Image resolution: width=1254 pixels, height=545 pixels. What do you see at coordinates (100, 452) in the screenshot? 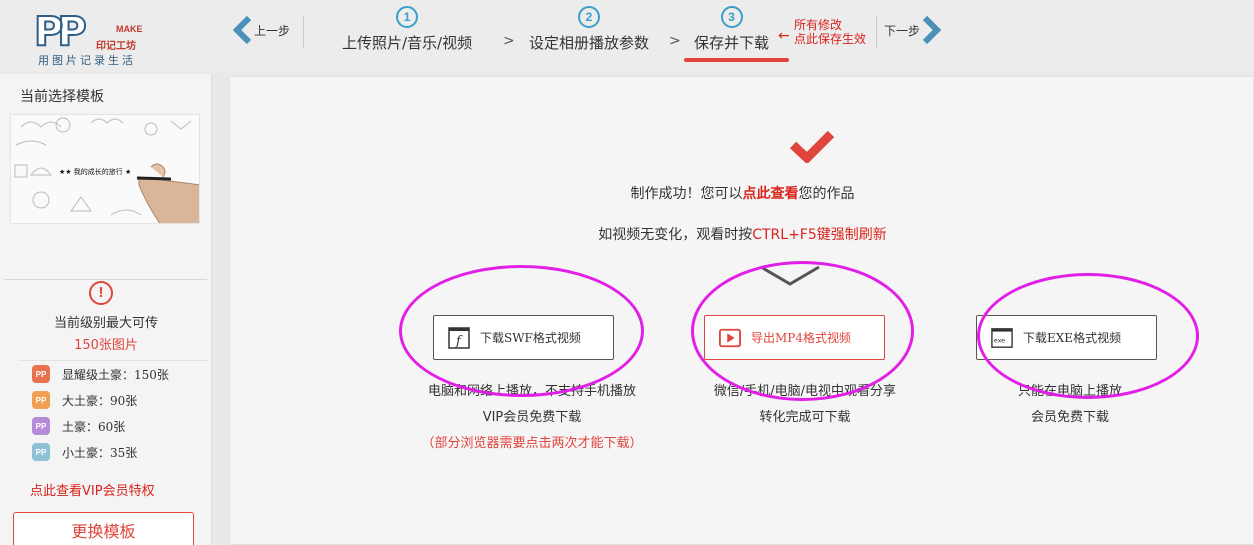
I see `member-level-label: 小土豪：35张` at bounding box center [100, 452].